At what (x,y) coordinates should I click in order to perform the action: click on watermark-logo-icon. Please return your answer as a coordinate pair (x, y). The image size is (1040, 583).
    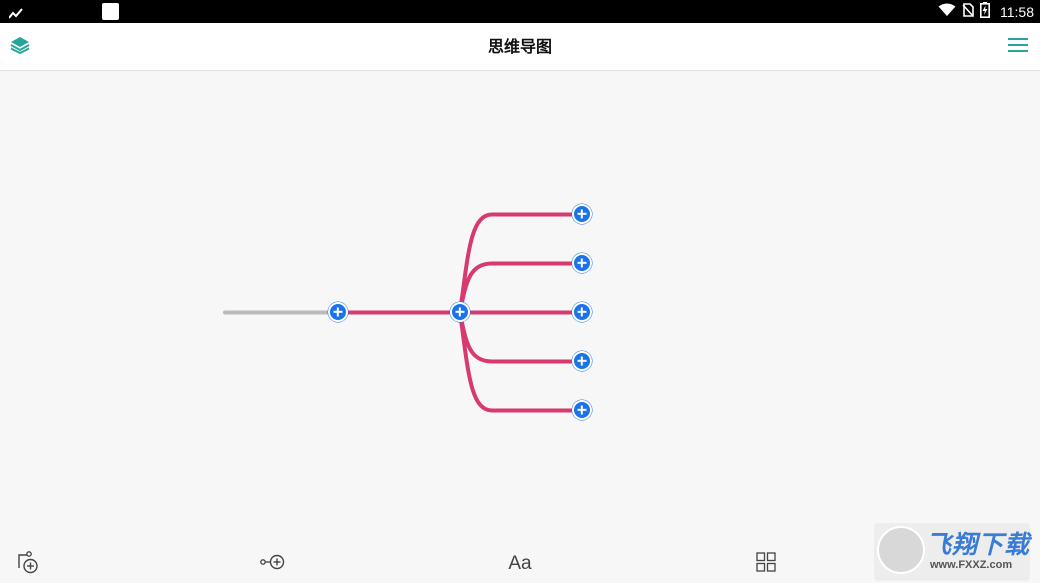
    Looking at the image, I should click on (901, 550).